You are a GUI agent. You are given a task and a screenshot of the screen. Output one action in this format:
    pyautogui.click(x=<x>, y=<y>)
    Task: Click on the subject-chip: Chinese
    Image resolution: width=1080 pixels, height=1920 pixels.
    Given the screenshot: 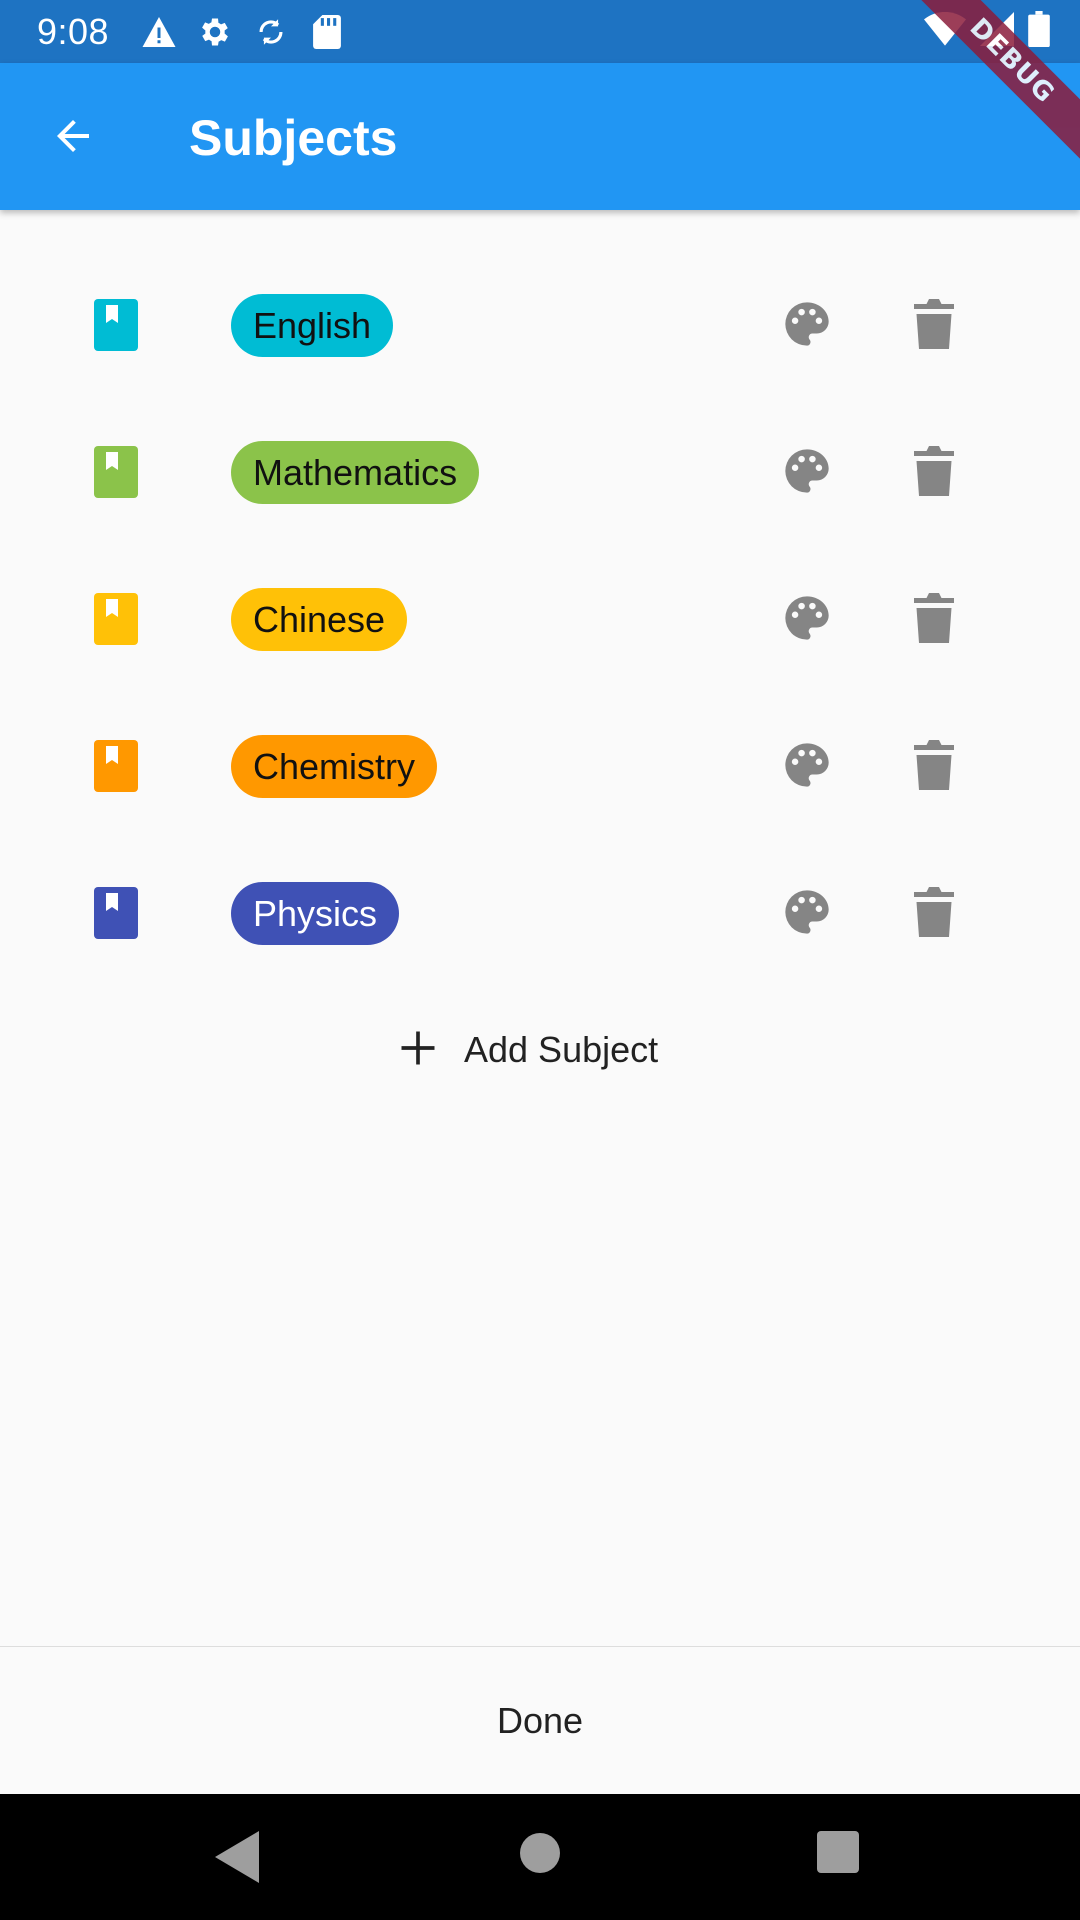 What is the action you would take?
    pyautogui.click(x=319, y=619)
    